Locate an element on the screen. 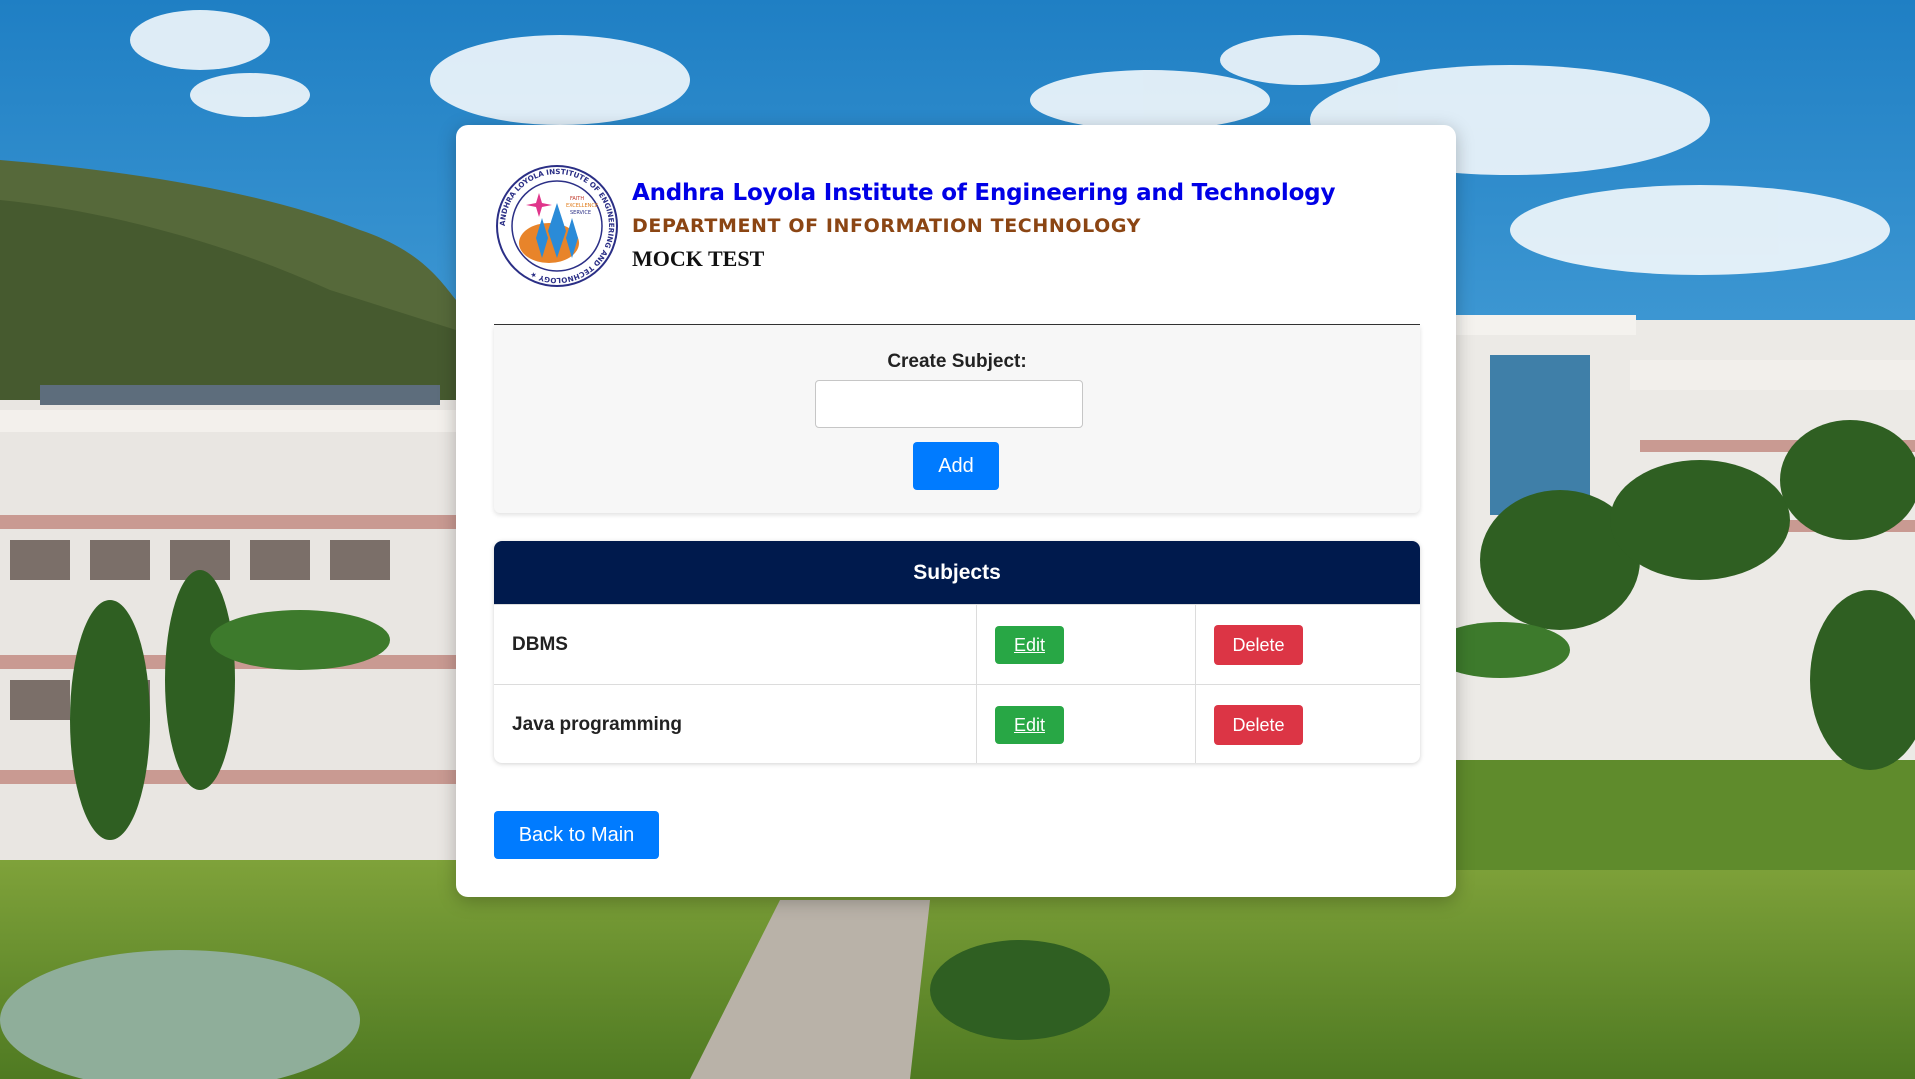 The image size is (1915, 1079). table-row: DBMS Edit Delete is located at coordinates (957, 644).